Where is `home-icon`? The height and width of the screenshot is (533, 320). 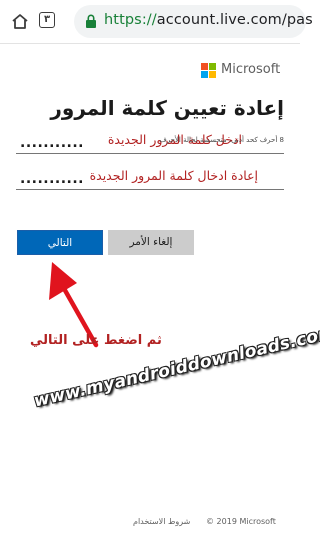
home-icon is located at coordinates (20, 21).